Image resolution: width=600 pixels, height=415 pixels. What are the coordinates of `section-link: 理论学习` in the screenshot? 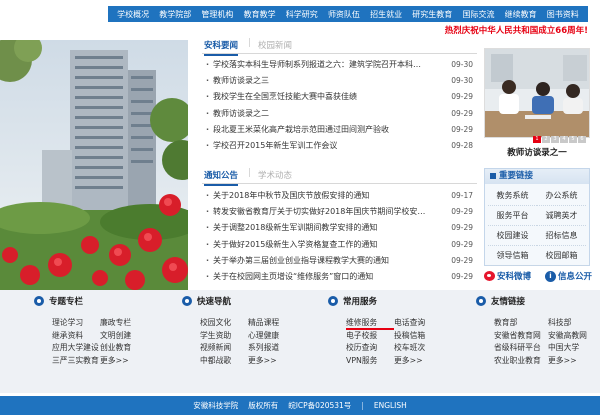 It's located at (76, 323).